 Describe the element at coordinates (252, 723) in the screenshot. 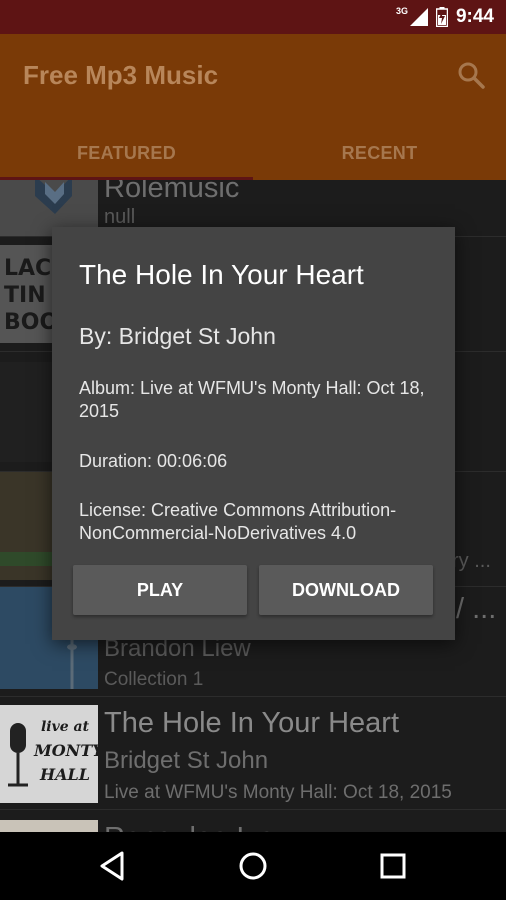

I see `song-title: The Hole In Your Heart` at that location.